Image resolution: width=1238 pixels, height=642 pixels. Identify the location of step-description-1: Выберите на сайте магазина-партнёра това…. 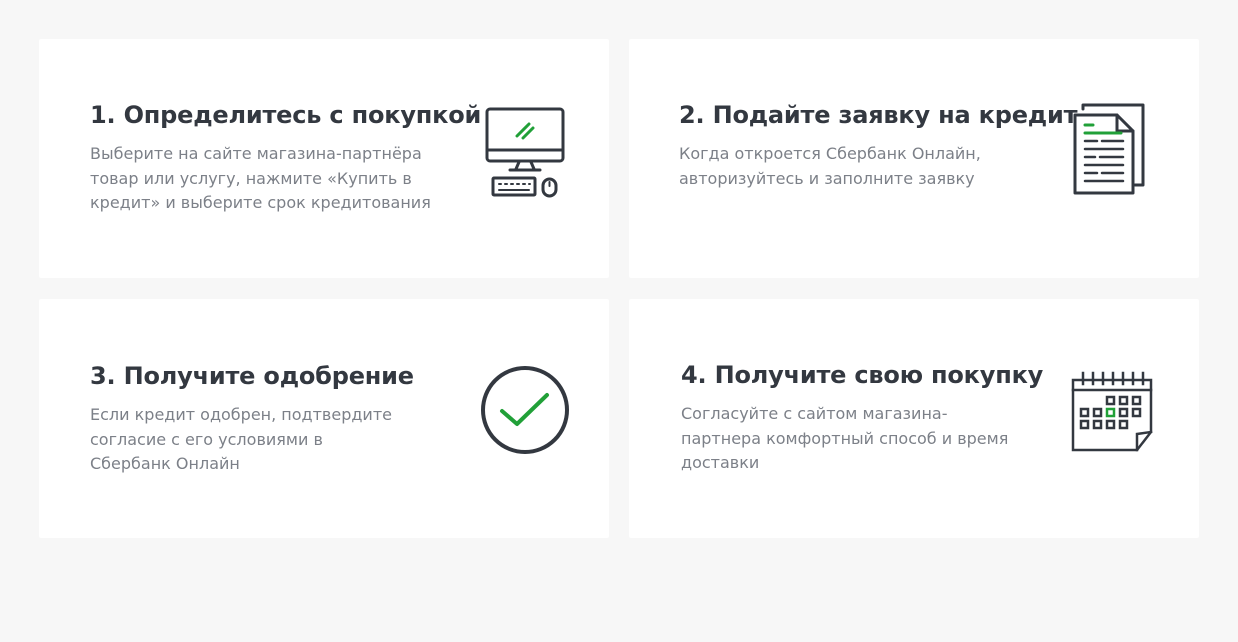
(260, 178).